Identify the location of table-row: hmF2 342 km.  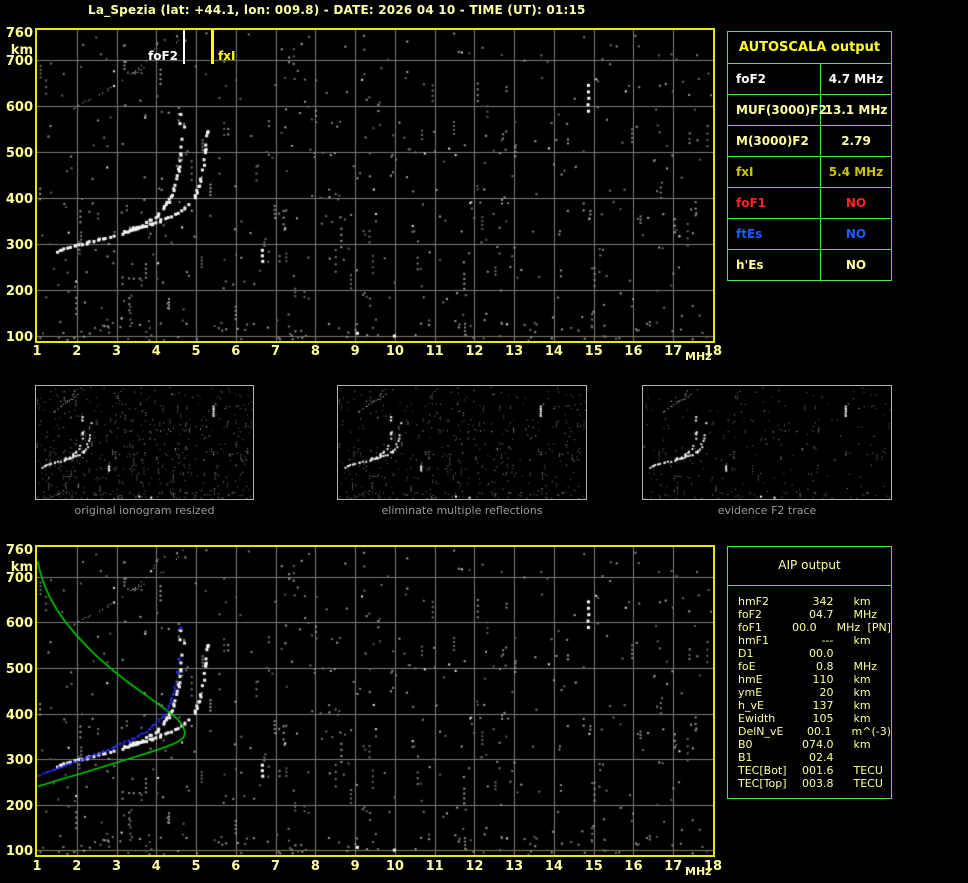
(814, 601).